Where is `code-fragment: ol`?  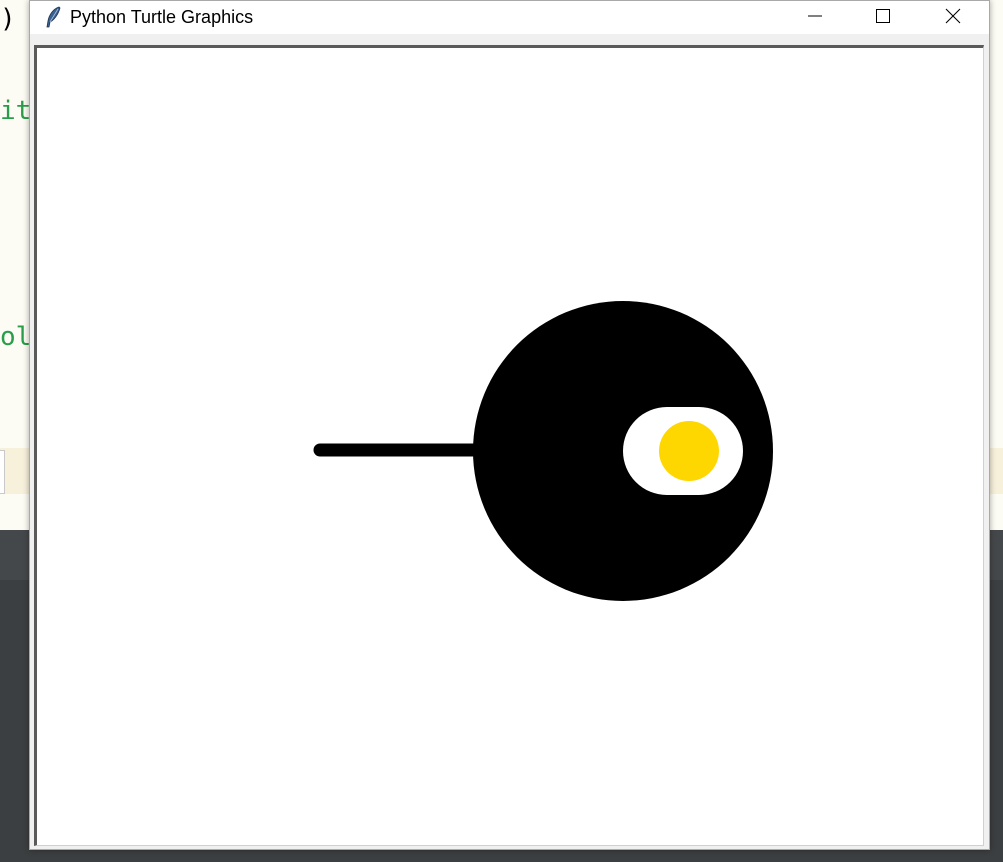
code-fragment: ol is located at coordinates (16, 337).